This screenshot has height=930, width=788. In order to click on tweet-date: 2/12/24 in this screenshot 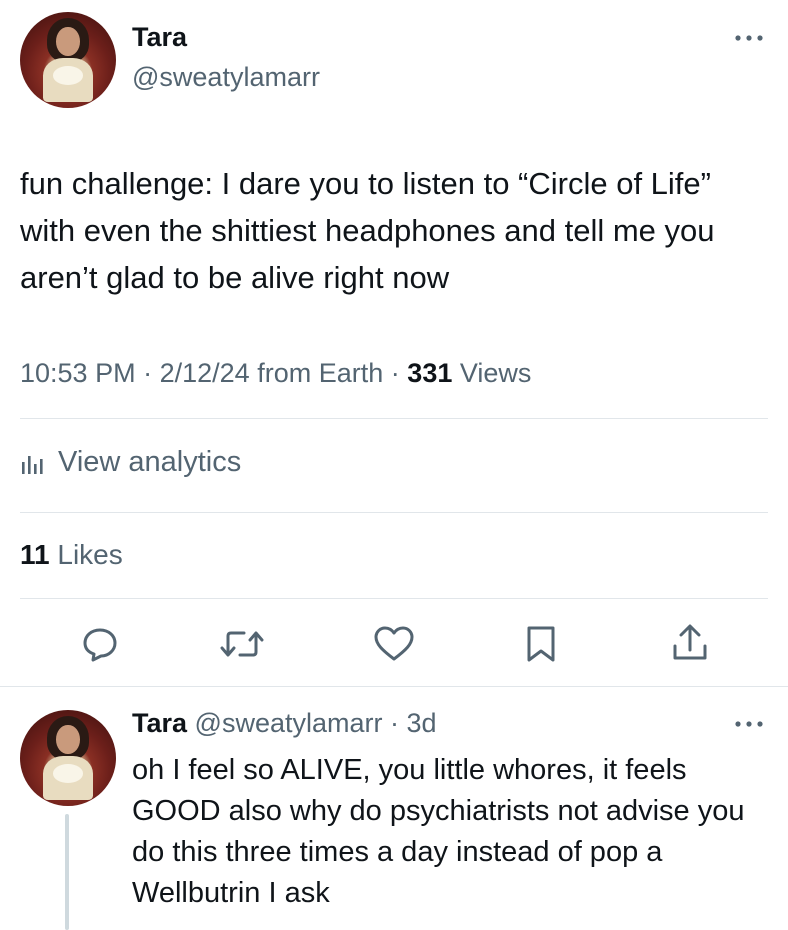, I will do `click(205, 373)`.